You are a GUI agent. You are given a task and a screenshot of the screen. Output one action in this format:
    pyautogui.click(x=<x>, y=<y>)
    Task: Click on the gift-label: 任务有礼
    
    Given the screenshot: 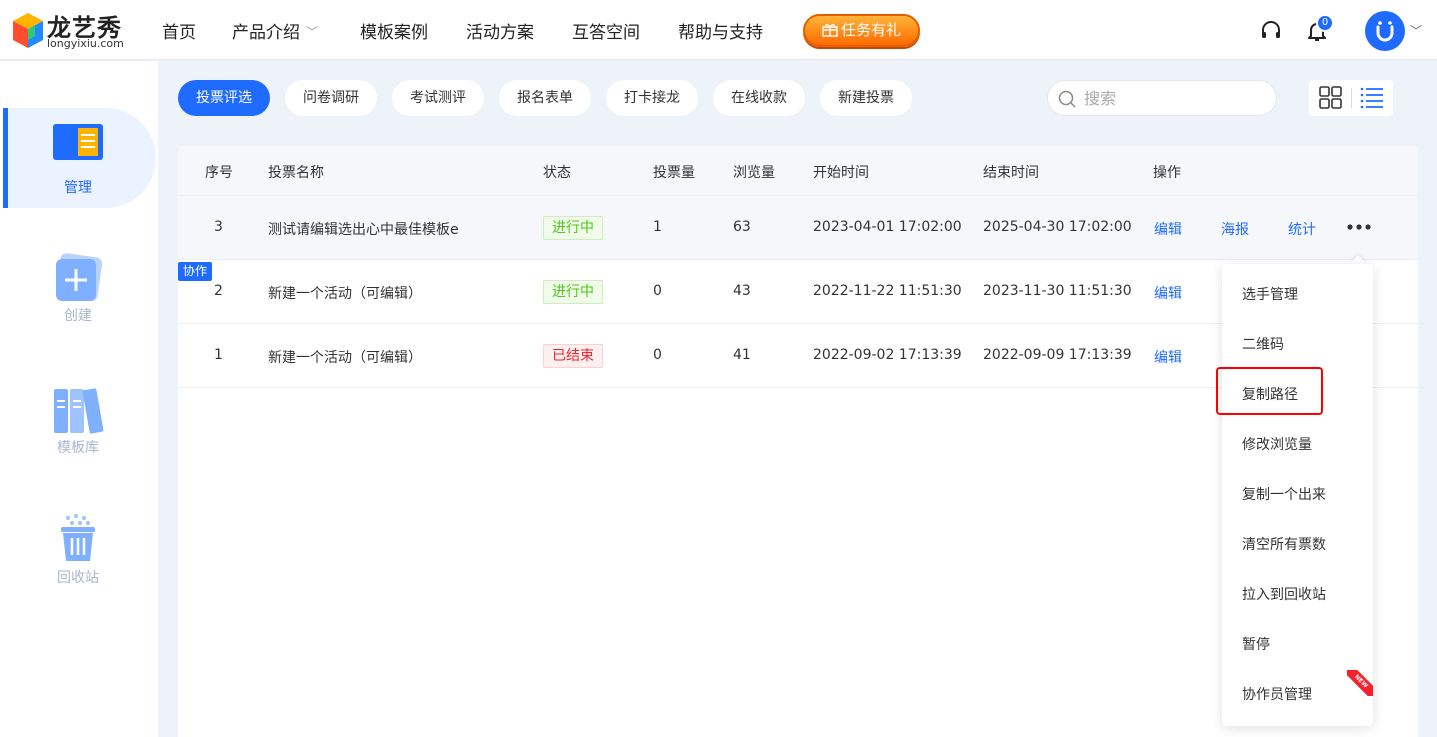 What is the action you would take?
    pyautogui.click(x=870, y=30)
    